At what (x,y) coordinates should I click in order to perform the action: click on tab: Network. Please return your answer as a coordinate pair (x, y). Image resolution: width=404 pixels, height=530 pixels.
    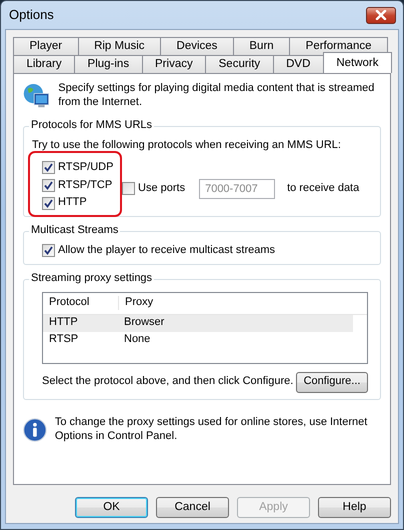
    Looking at the image, I should click on (357, 62).